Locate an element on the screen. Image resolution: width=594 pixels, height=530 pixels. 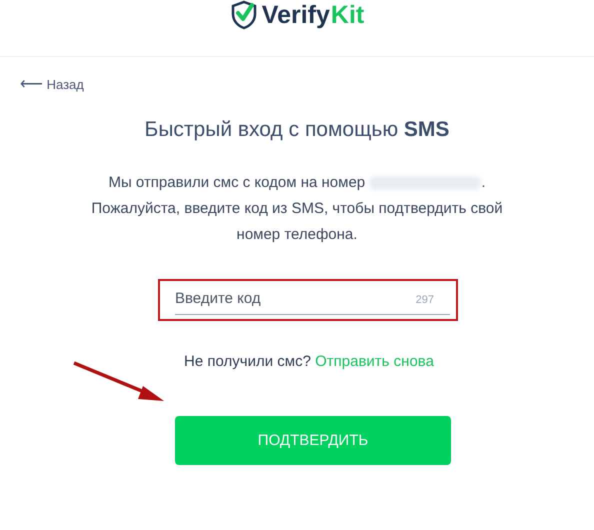
back-link: ⟵ Назад is located at coordinates (52, 84).